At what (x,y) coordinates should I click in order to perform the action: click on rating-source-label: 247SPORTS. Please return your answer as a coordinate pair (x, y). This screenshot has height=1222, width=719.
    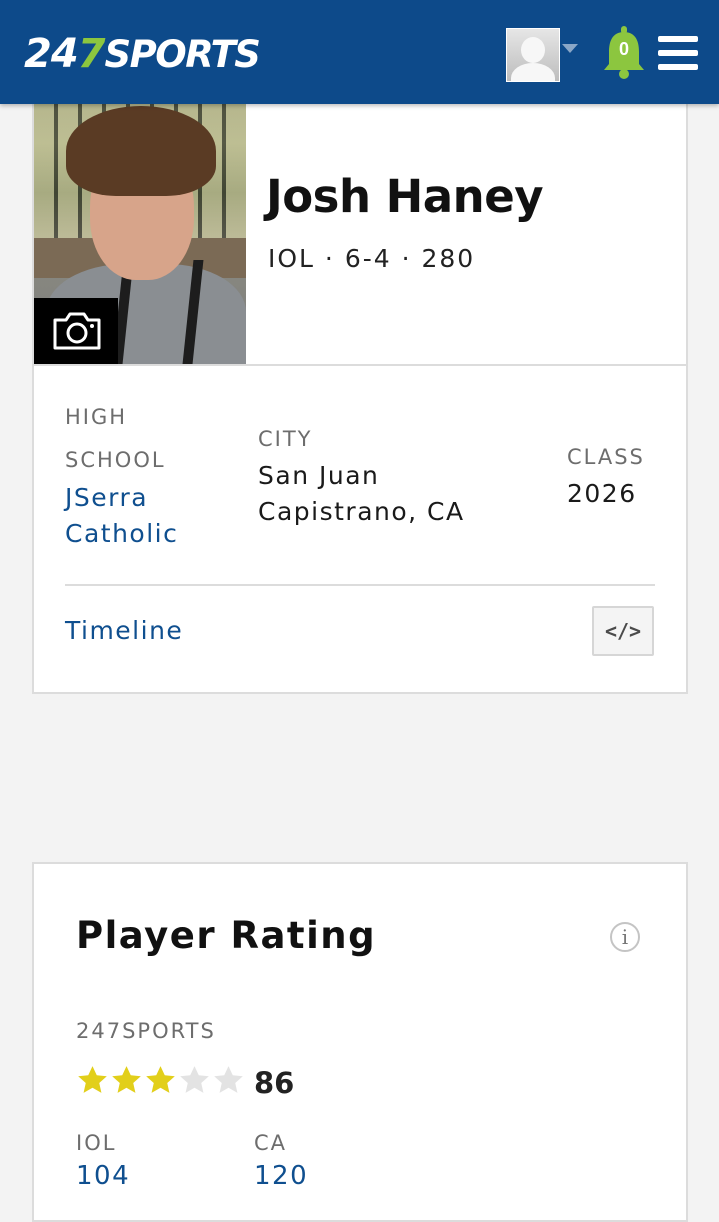
    Looking at the image, I should click on (146, 1031).